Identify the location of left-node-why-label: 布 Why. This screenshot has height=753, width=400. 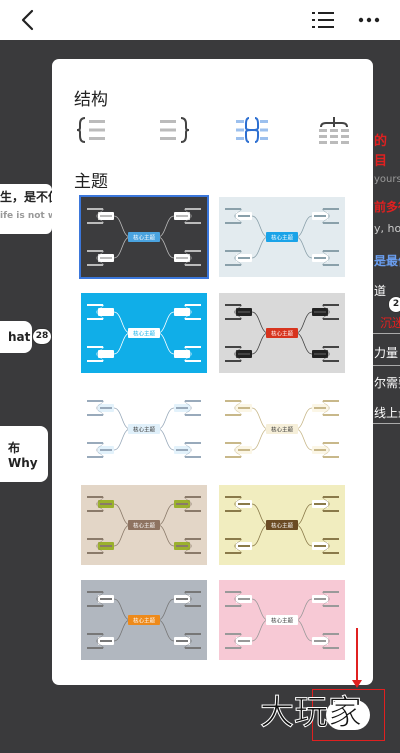
(23, 455).